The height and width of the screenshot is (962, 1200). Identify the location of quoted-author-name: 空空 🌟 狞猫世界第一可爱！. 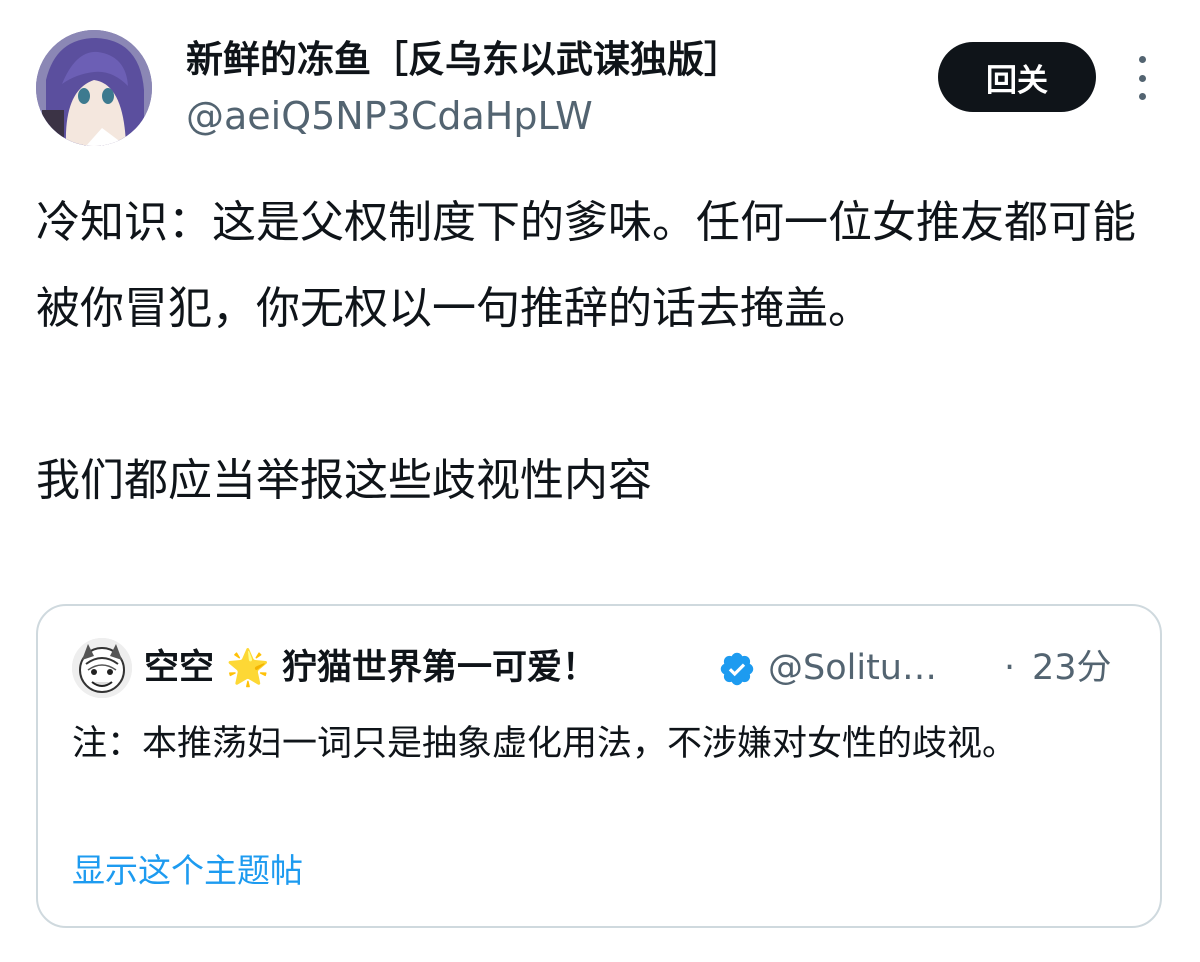
(370, 668).